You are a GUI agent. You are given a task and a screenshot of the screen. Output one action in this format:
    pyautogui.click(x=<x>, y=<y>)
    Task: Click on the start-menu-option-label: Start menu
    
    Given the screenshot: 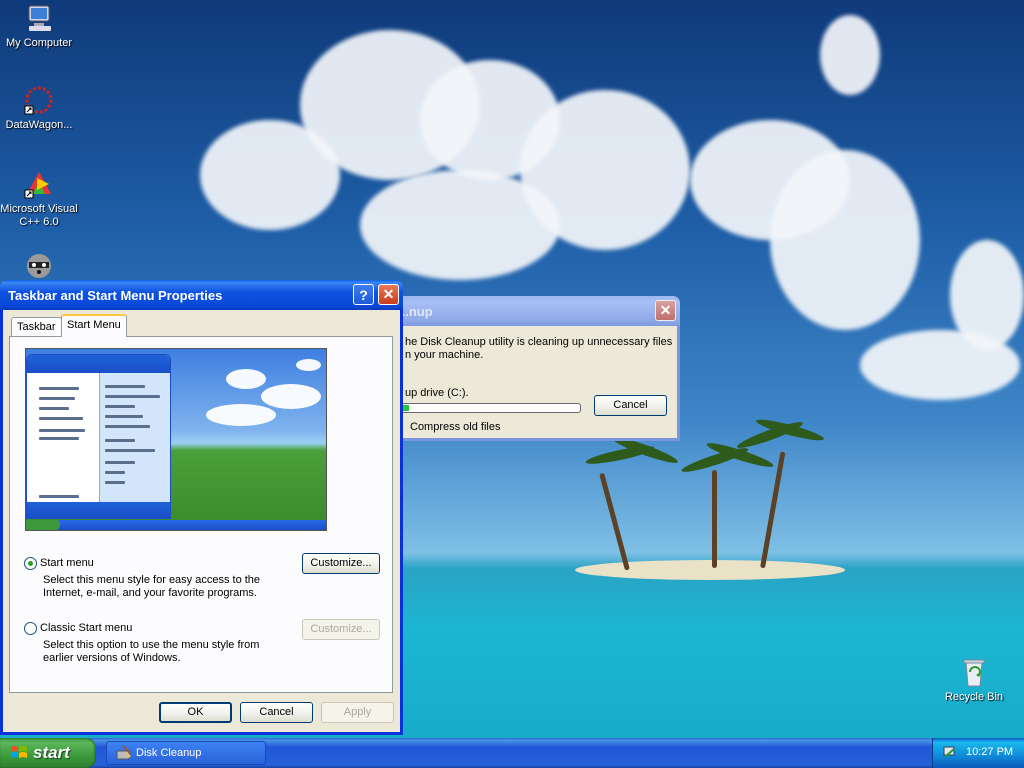 What is the action you would take?
    pyautogui.click(x=67, y=563)
    